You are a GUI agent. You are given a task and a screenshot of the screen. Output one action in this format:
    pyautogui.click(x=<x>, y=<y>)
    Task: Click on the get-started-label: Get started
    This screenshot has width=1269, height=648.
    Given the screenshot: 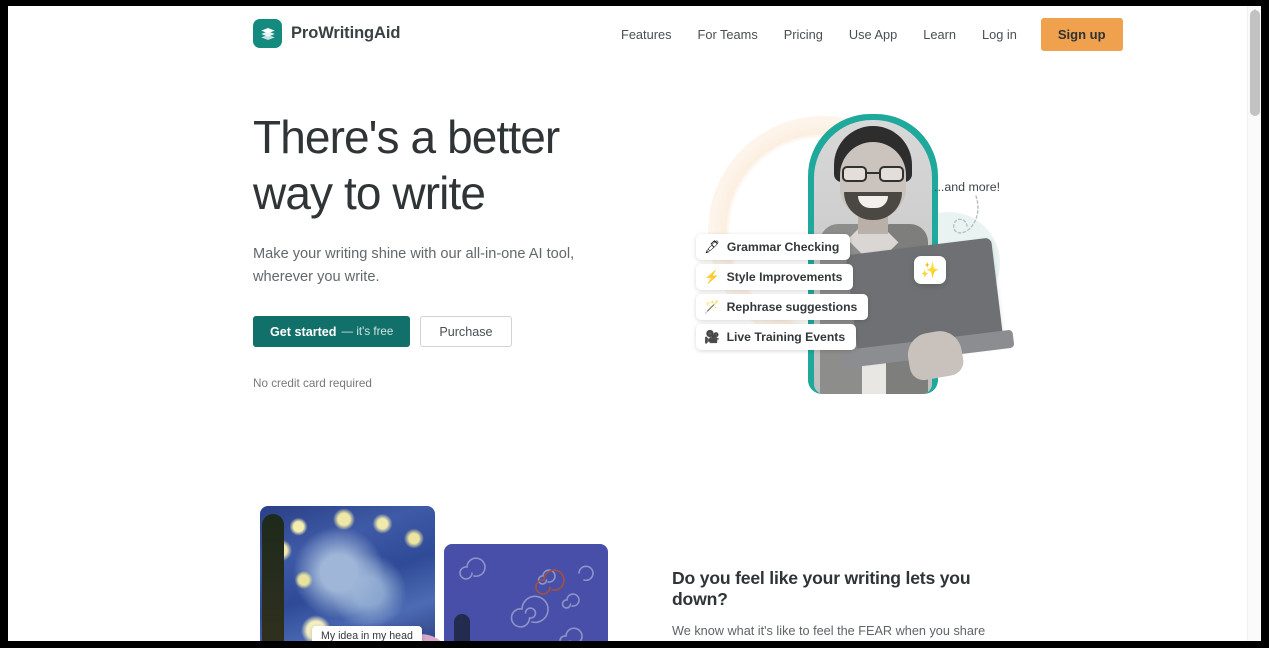 What is the action you would take?
    pyautogui.click(x=303, y=331)
    